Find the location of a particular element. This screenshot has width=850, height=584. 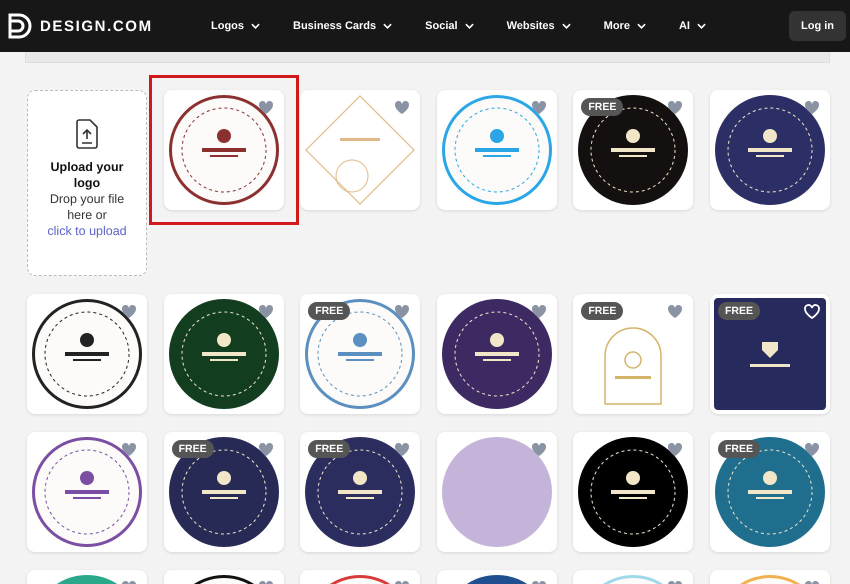

nav-menu-item: More is located at coordinates (625, 26).